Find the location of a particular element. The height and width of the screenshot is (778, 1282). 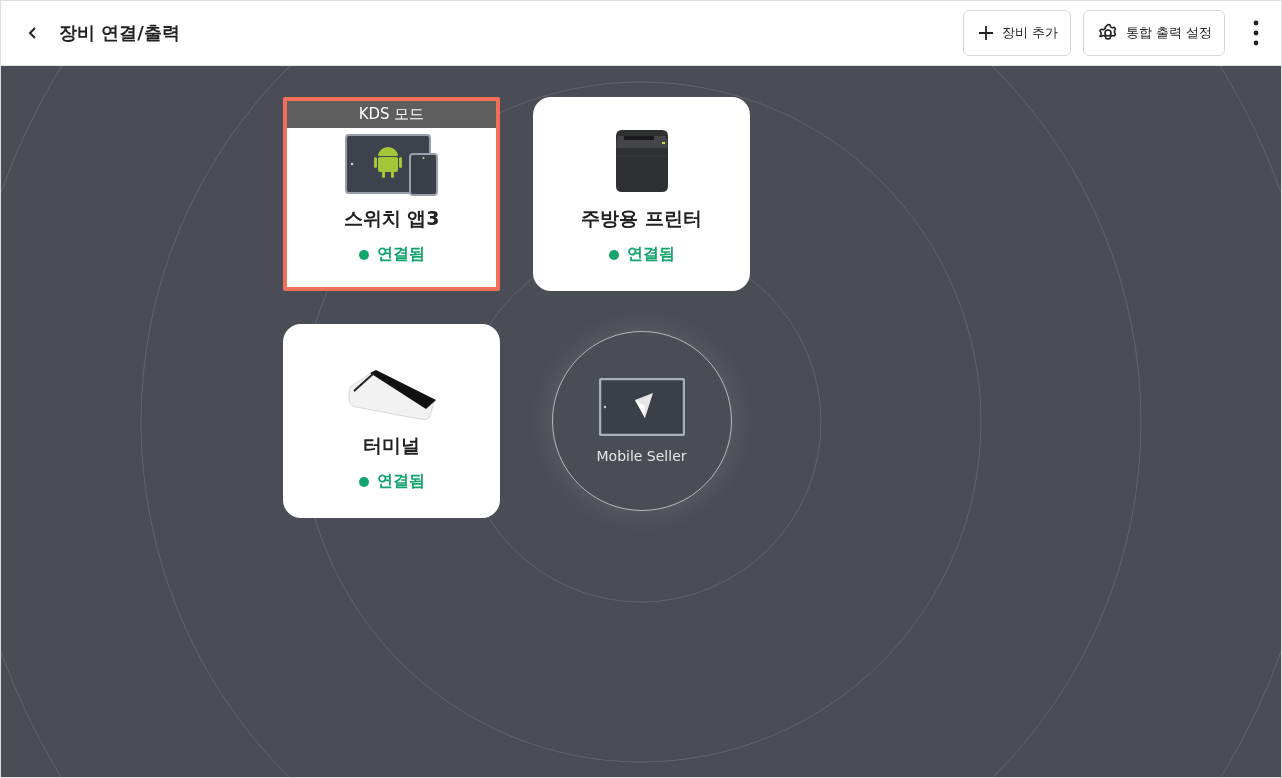

device-card: 터미널 연결됨 is located at coordinates (391, 421).